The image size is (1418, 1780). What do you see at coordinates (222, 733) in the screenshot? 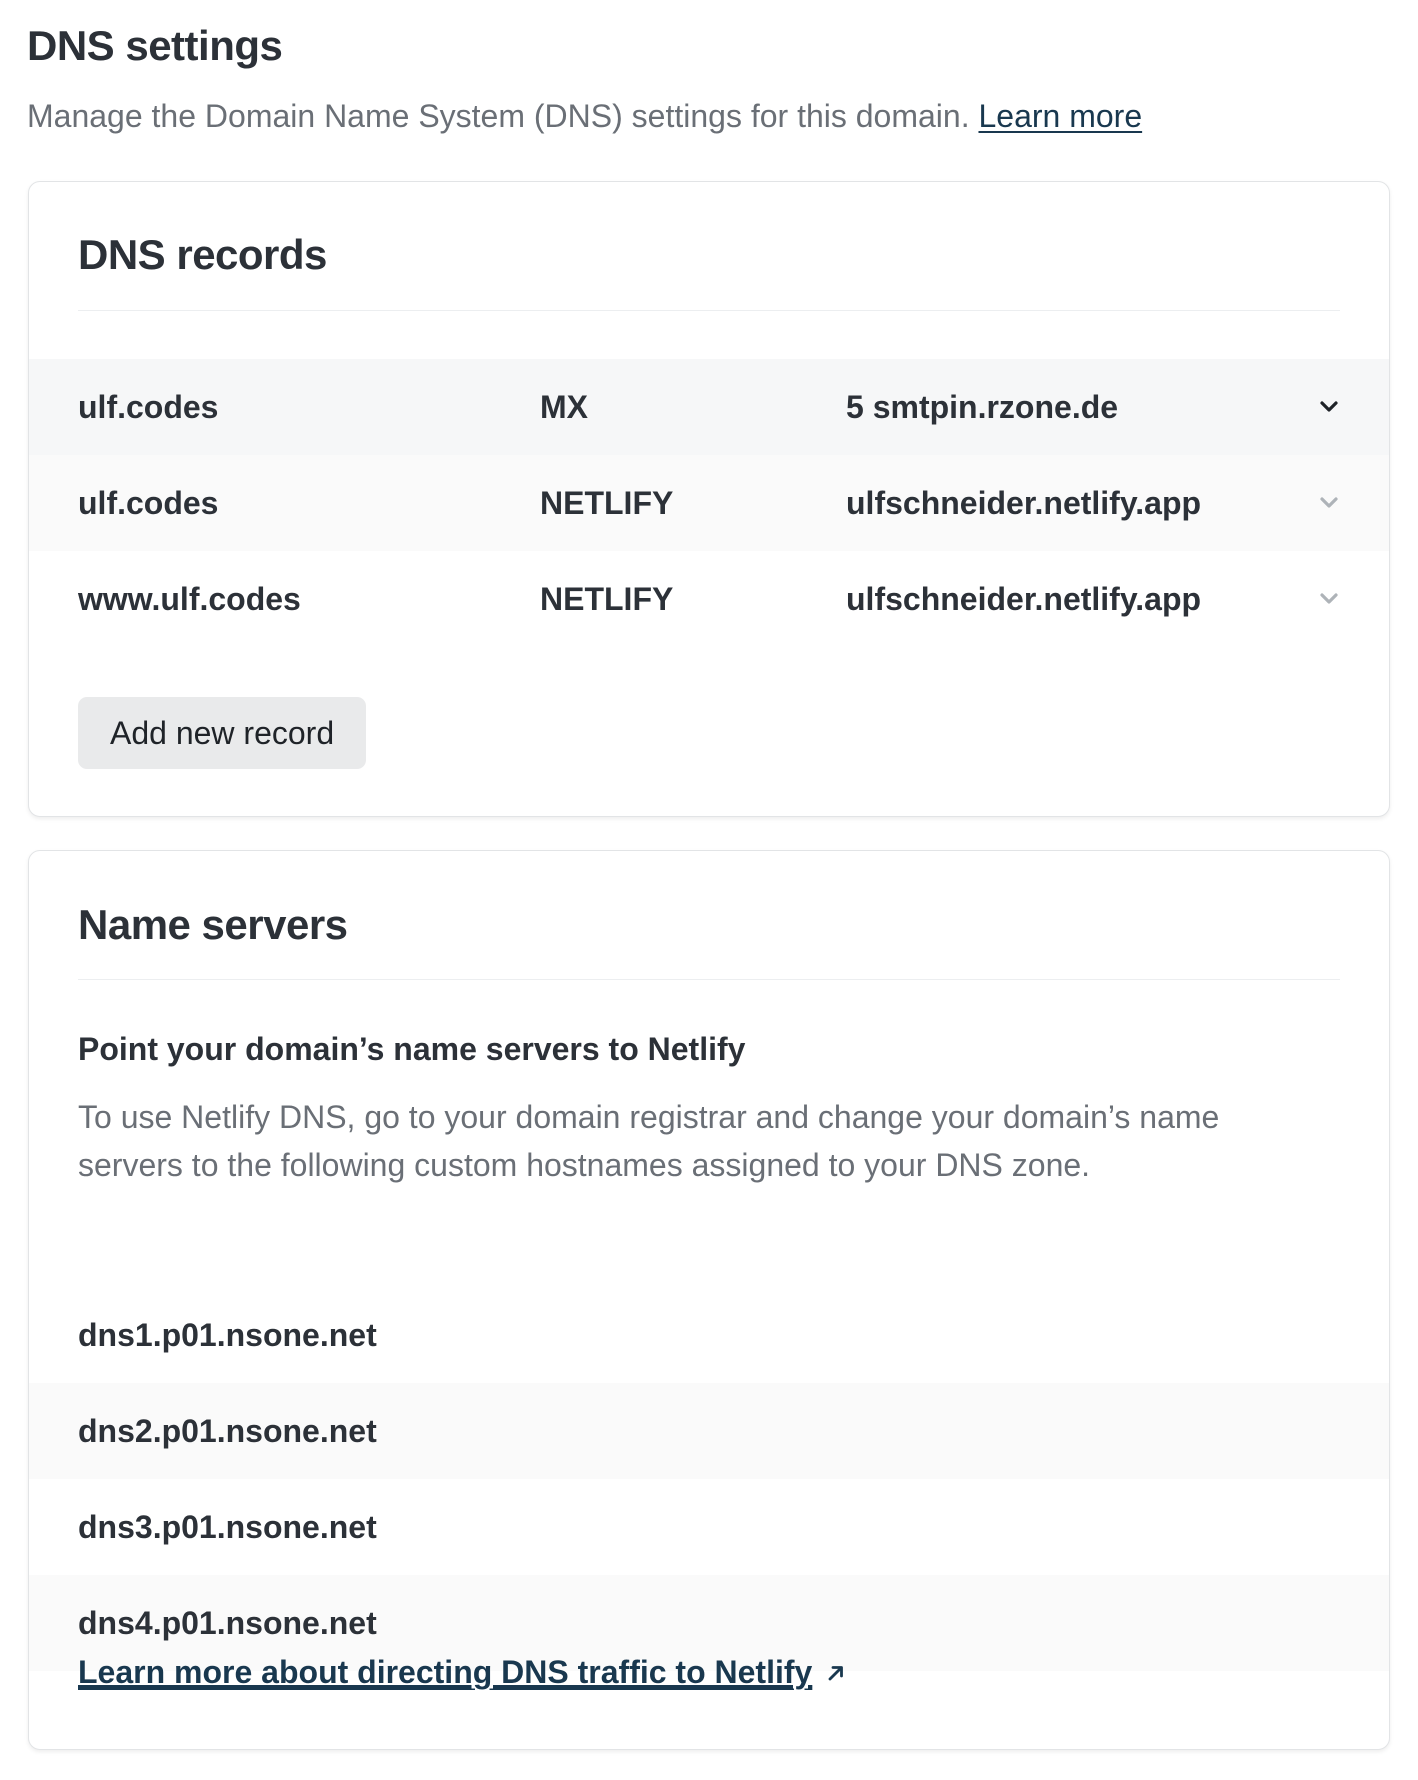
I see `add-new-record-button: Add new record` at bounding box center [222, 733].